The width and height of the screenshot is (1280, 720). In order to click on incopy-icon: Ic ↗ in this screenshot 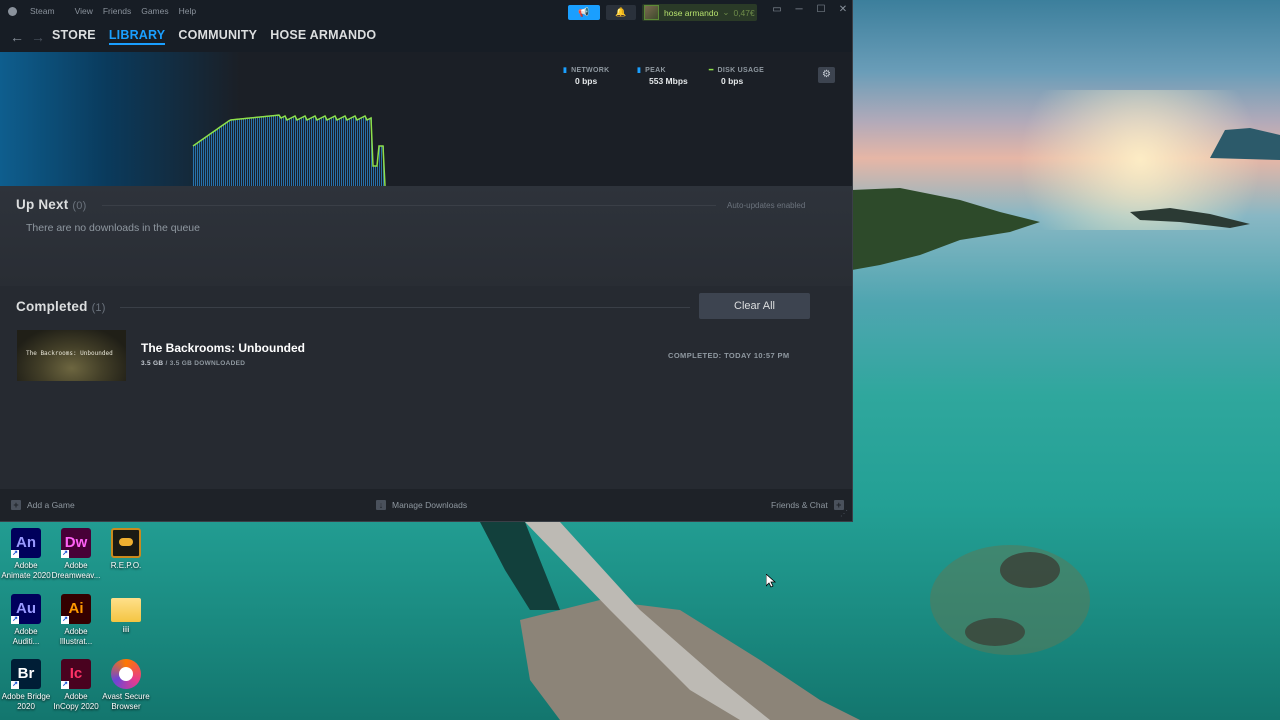, I will do `click(76, 674)`.